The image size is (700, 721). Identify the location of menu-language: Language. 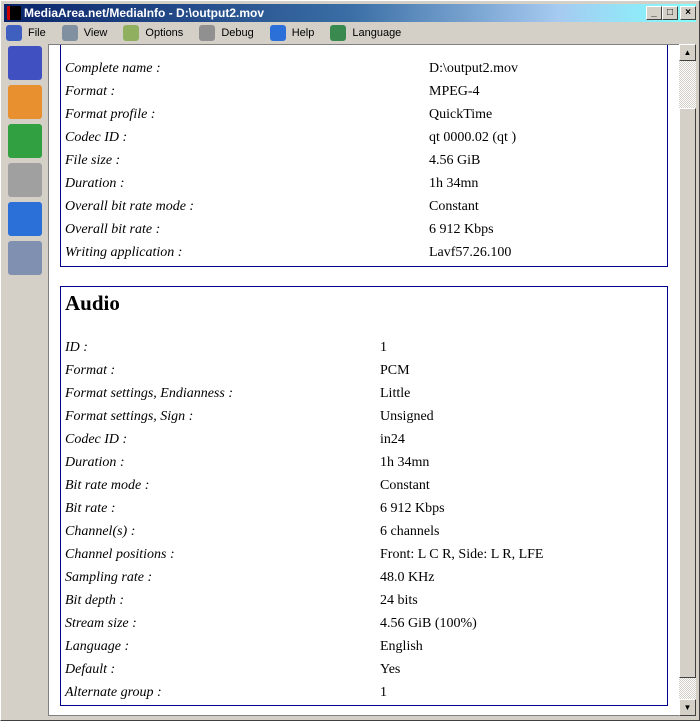
(364, 33).